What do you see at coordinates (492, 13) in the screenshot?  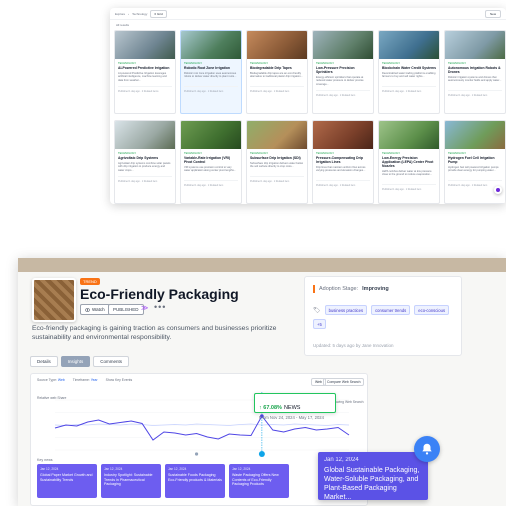 I see `new-button: New` at bounding box center [492, 13].